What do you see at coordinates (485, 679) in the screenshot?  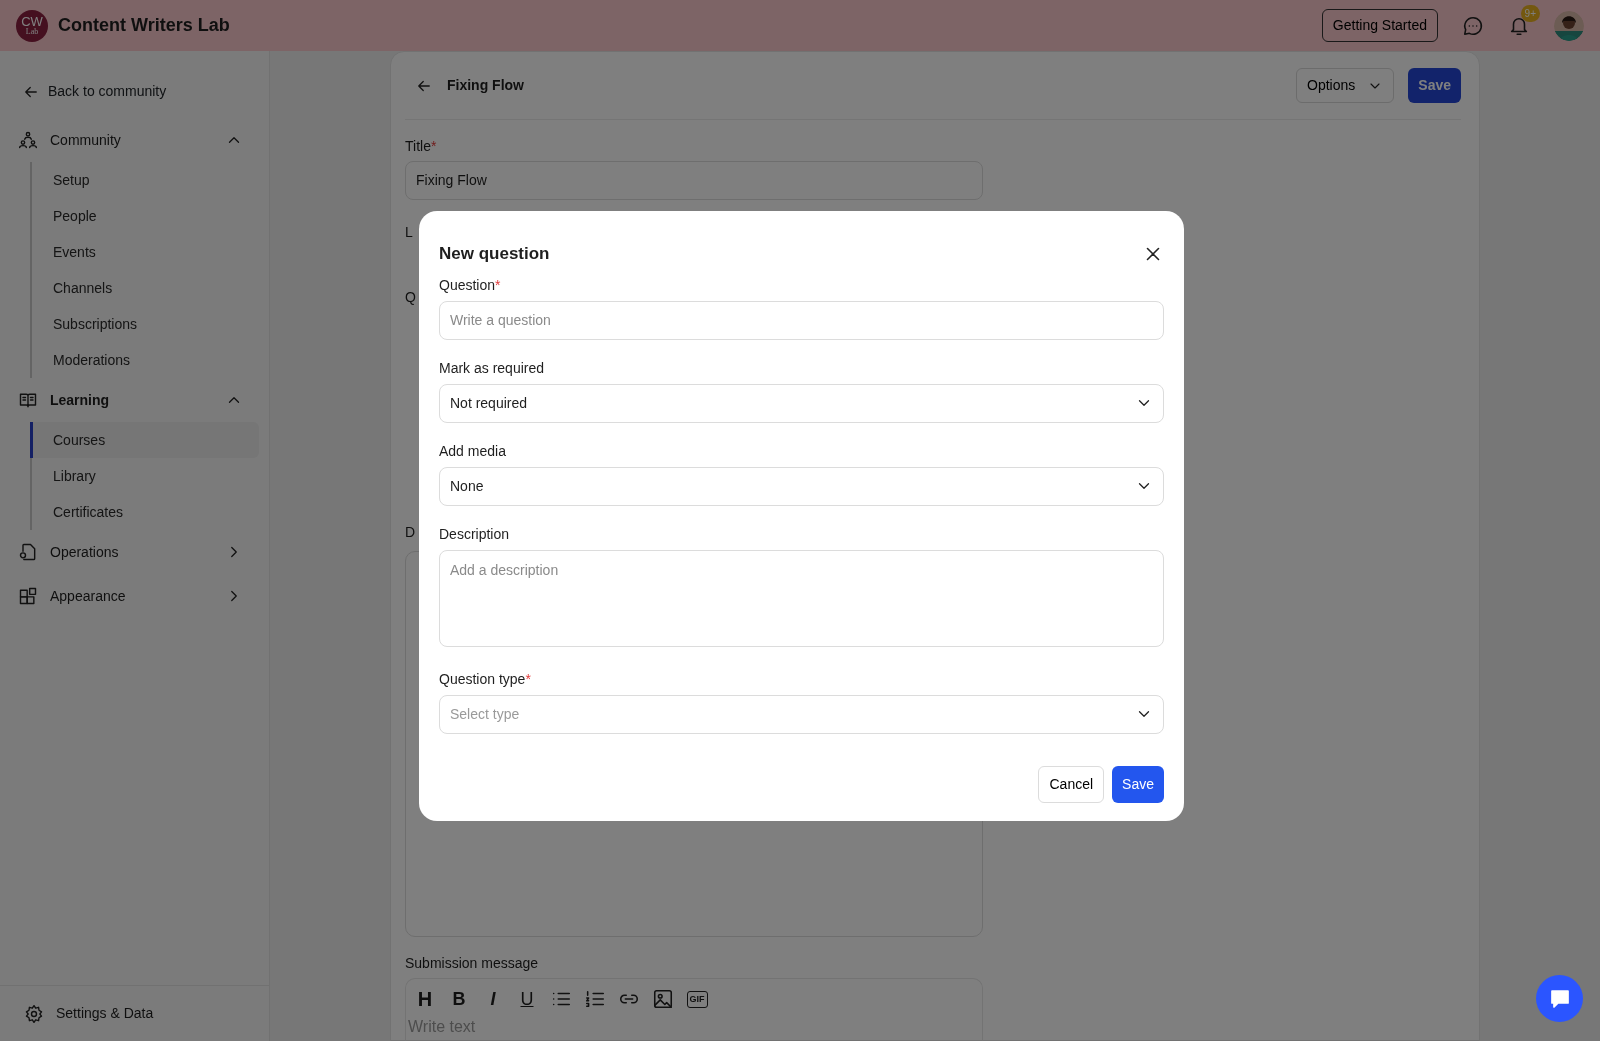 I see `field-label: Question type*` at bounding box center [485, 679].